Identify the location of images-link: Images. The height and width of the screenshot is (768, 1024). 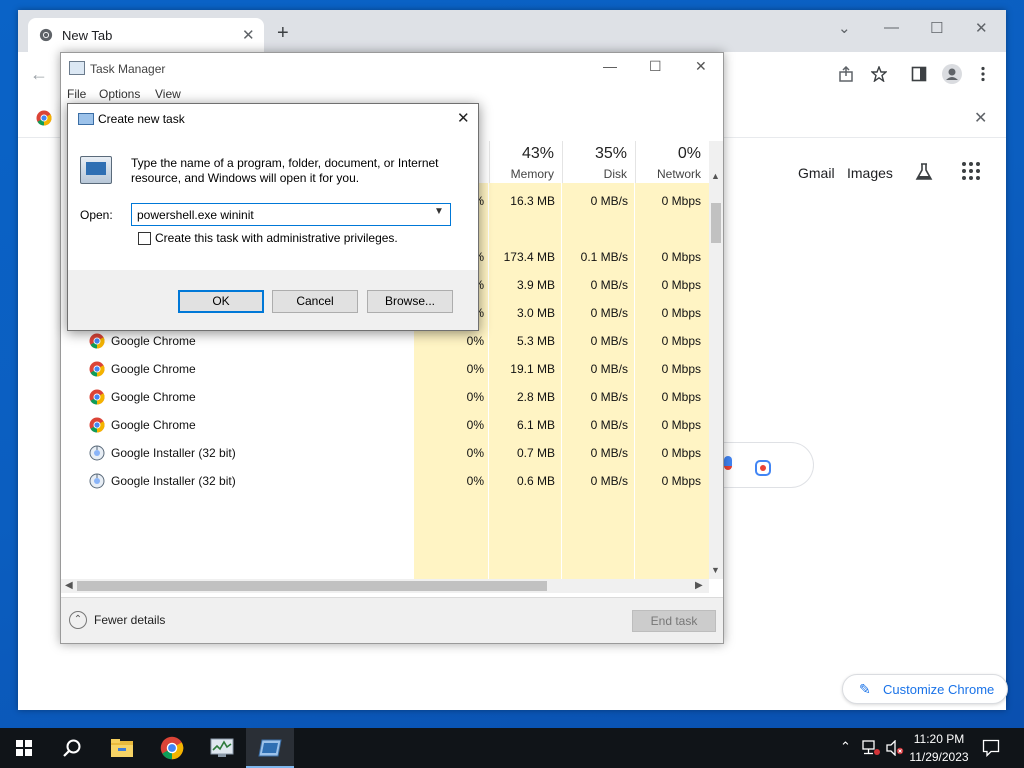
(870, 173).